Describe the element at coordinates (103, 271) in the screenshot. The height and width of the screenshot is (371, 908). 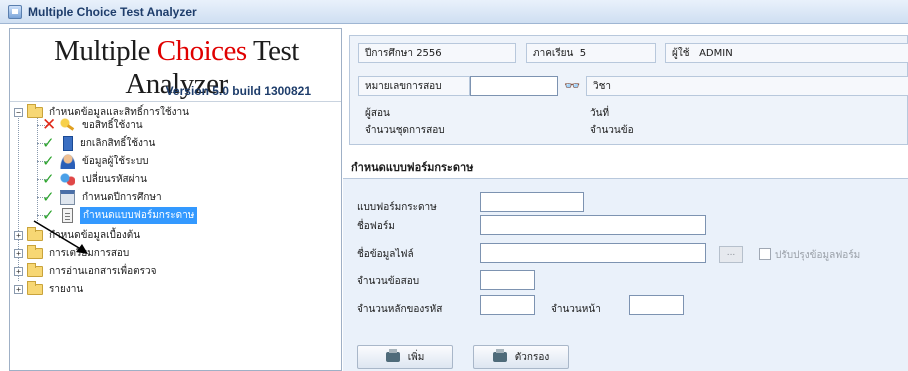
I see `tree-item-label: การอ่านเอกสารเพื่อตรวจ` at that location.